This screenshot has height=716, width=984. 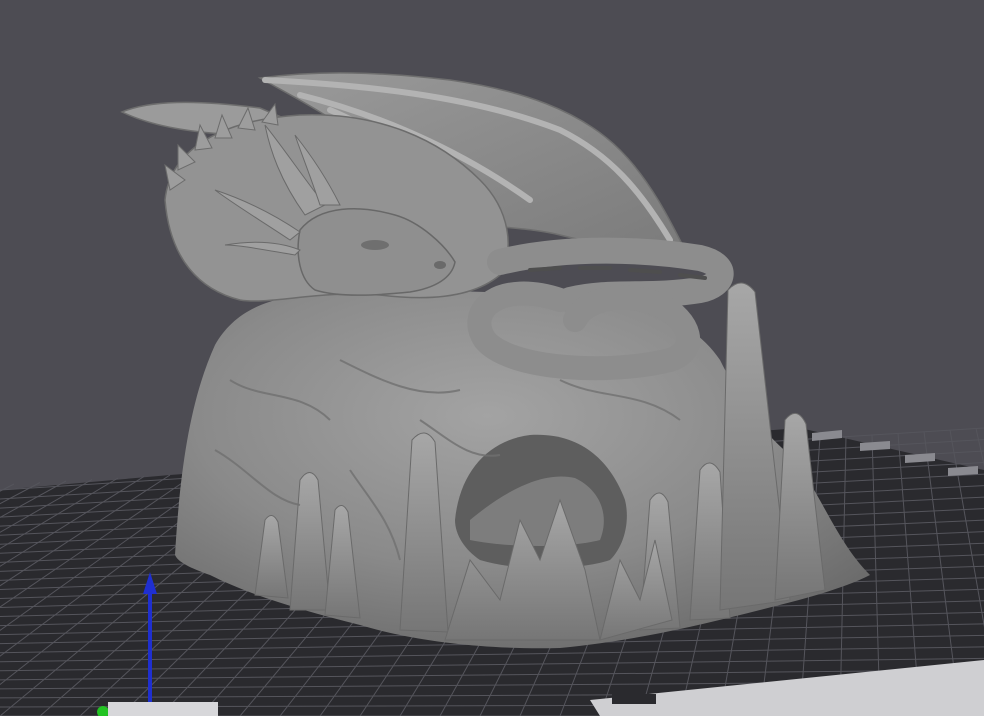 I want to click on printer-bed-logo-icon, so click(x=634, y=699).